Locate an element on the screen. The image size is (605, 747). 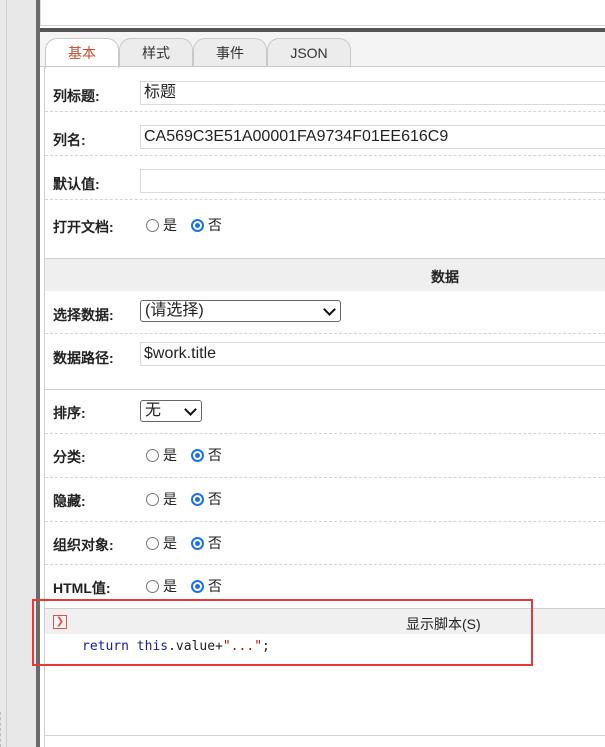
row-default-value: 默认值: is located at coordinates (325, 177).